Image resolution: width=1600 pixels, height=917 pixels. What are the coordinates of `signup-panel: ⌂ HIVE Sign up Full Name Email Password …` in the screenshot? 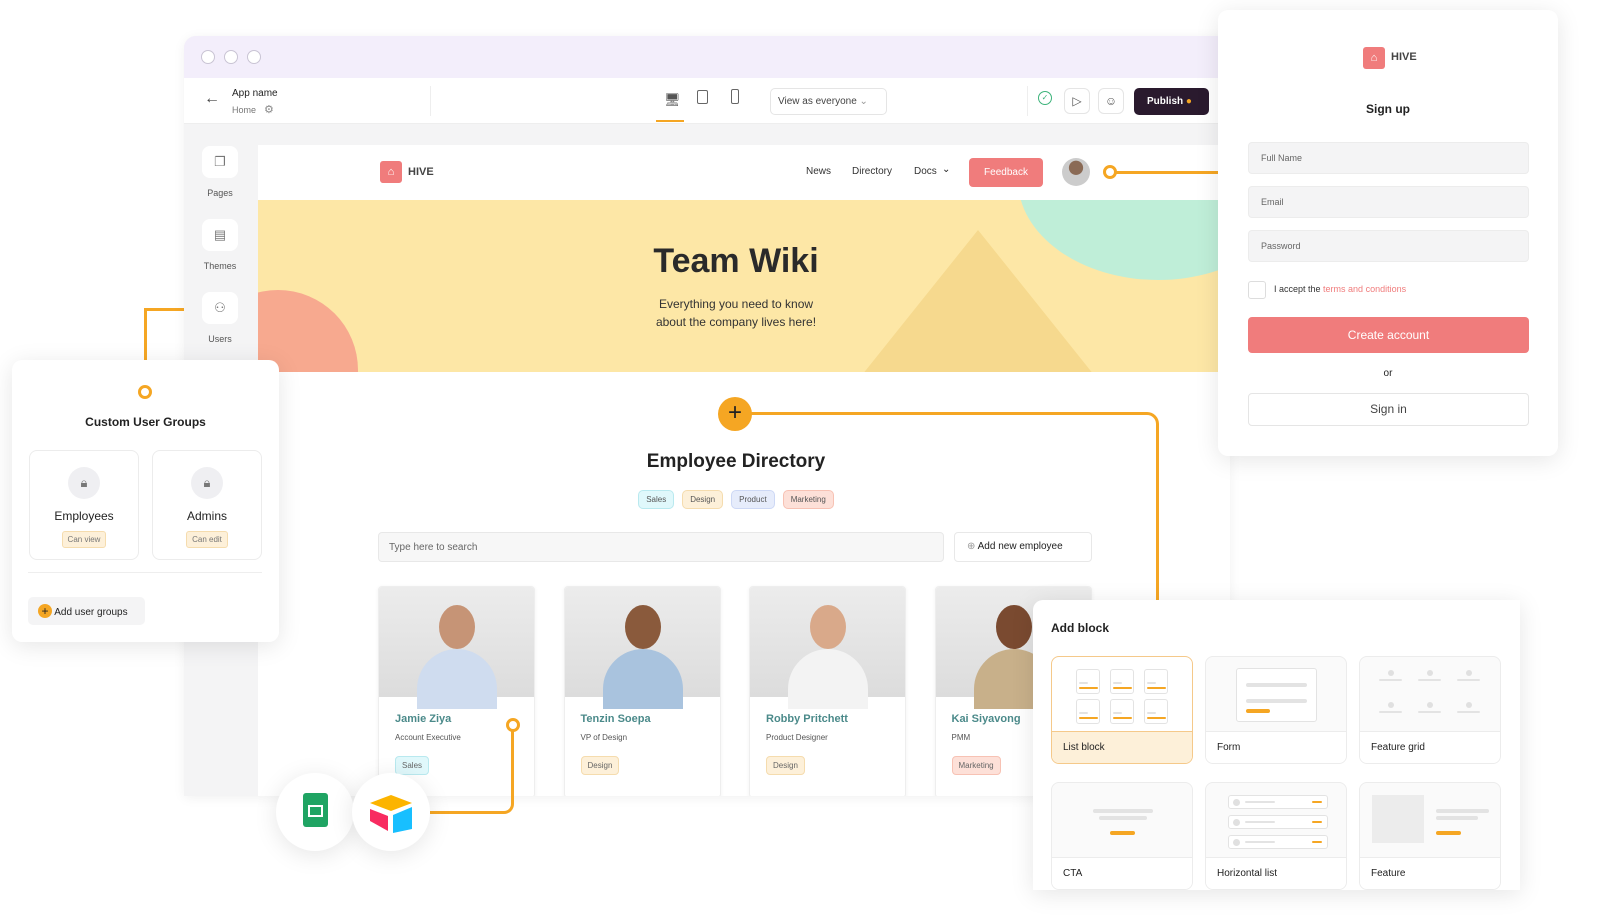 It's located at (1388, 233).